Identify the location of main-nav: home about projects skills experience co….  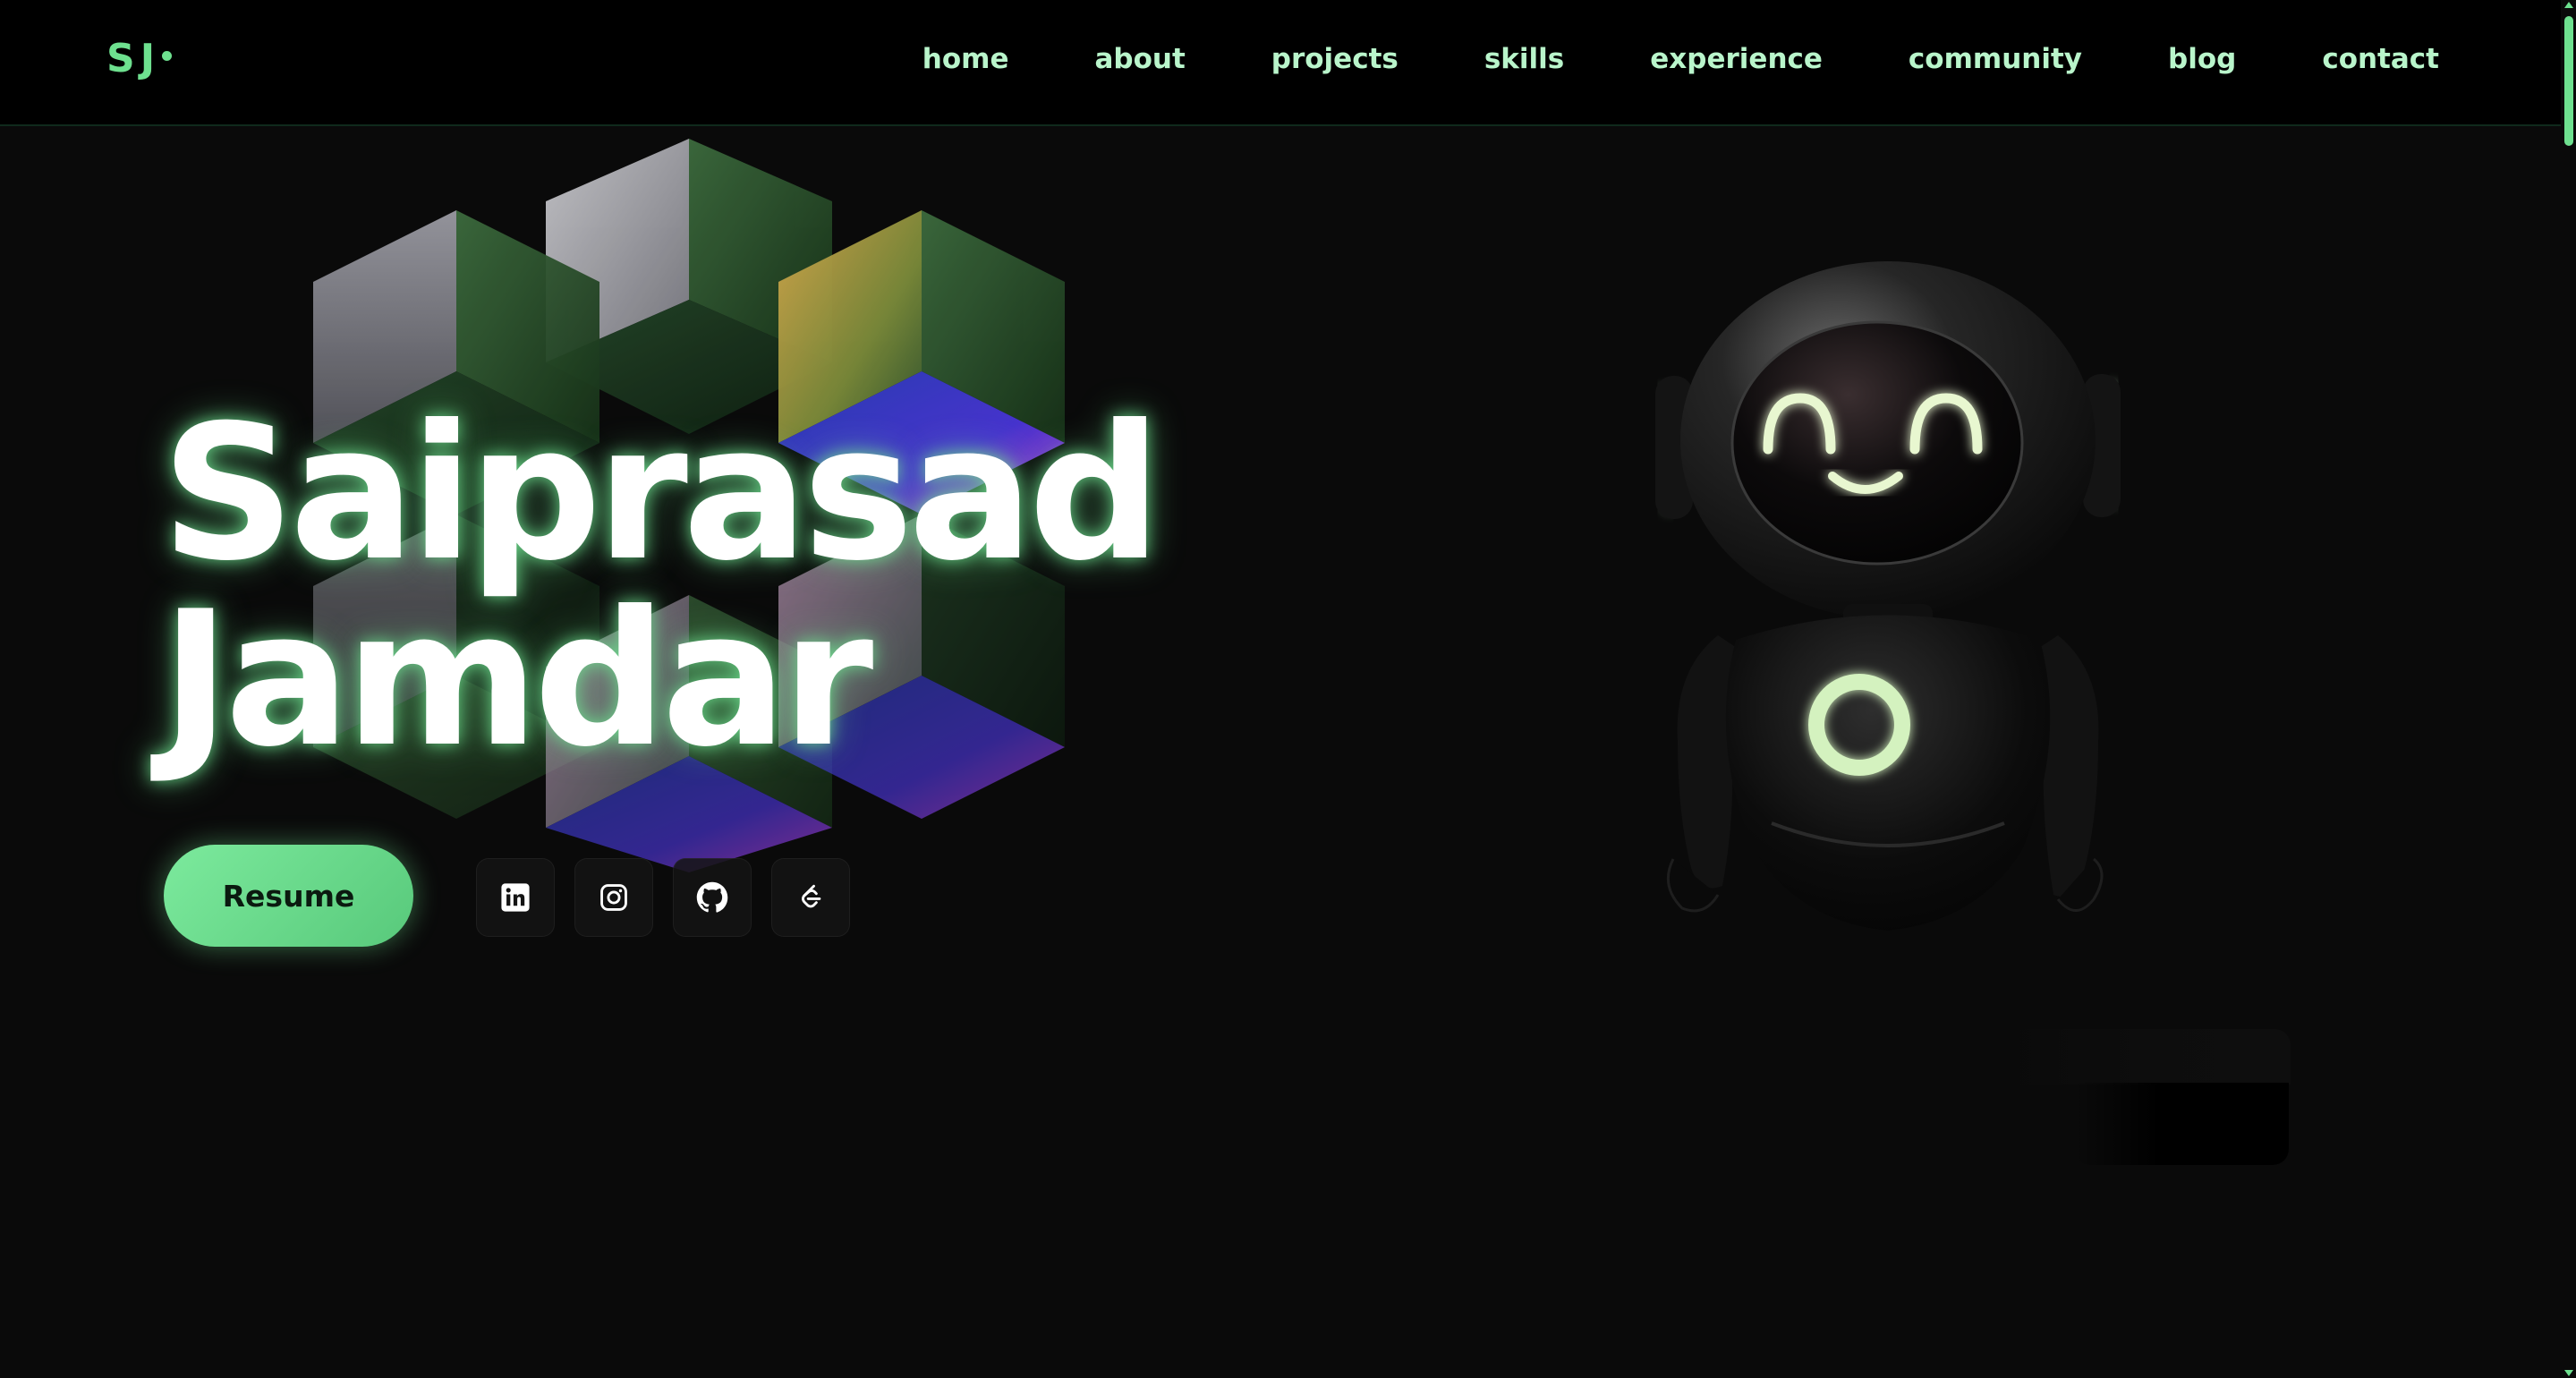
(1638, 59).